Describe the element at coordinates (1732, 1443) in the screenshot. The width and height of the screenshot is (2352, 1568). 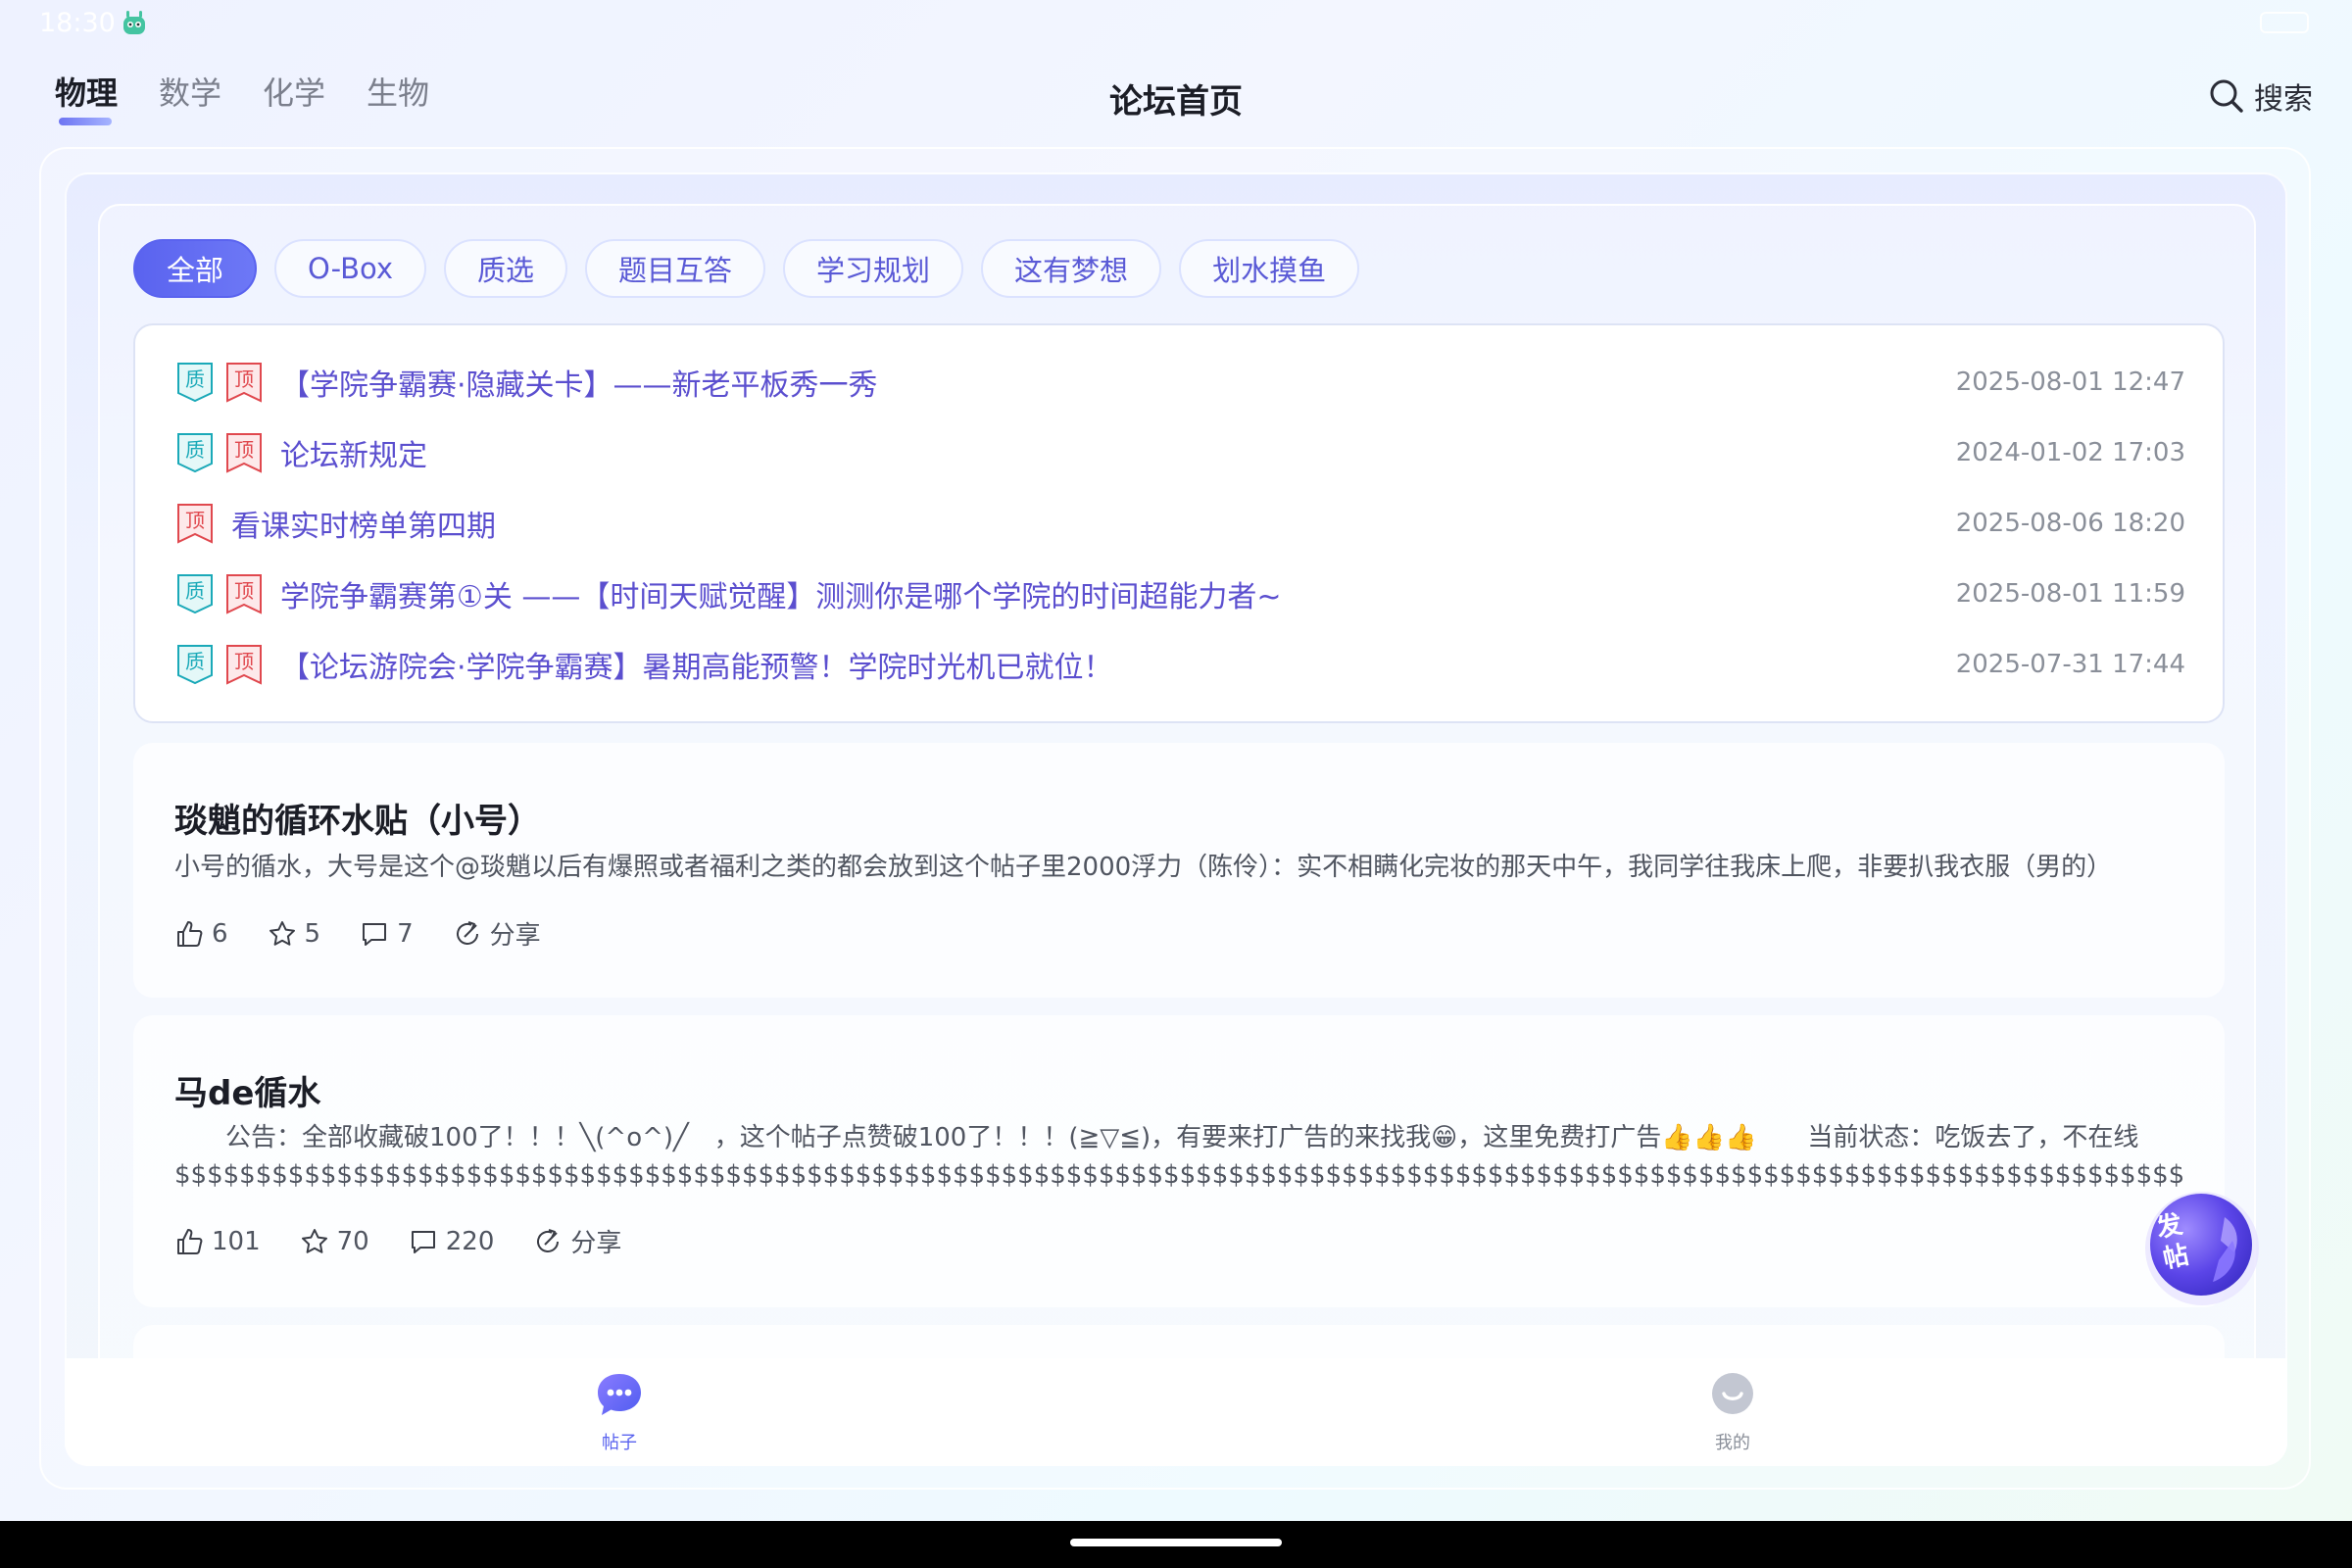
I see `nav-mine-label: 我的` at that location.